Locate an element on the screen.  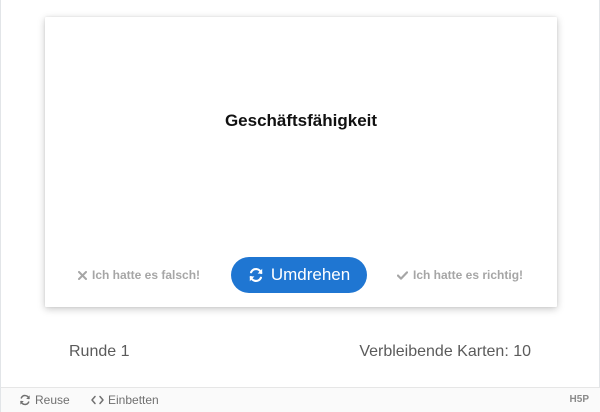
embed-button: Einbetten is located at coordinates (125, 400).